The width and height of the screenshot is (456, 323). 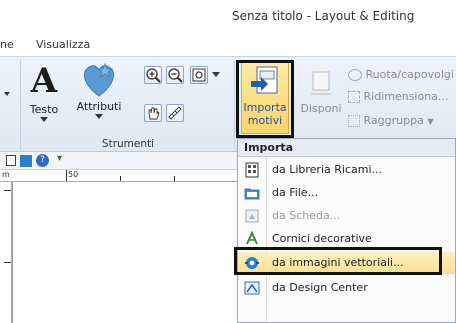 I want to click on rotate-icon, so click(x=355, y=75).